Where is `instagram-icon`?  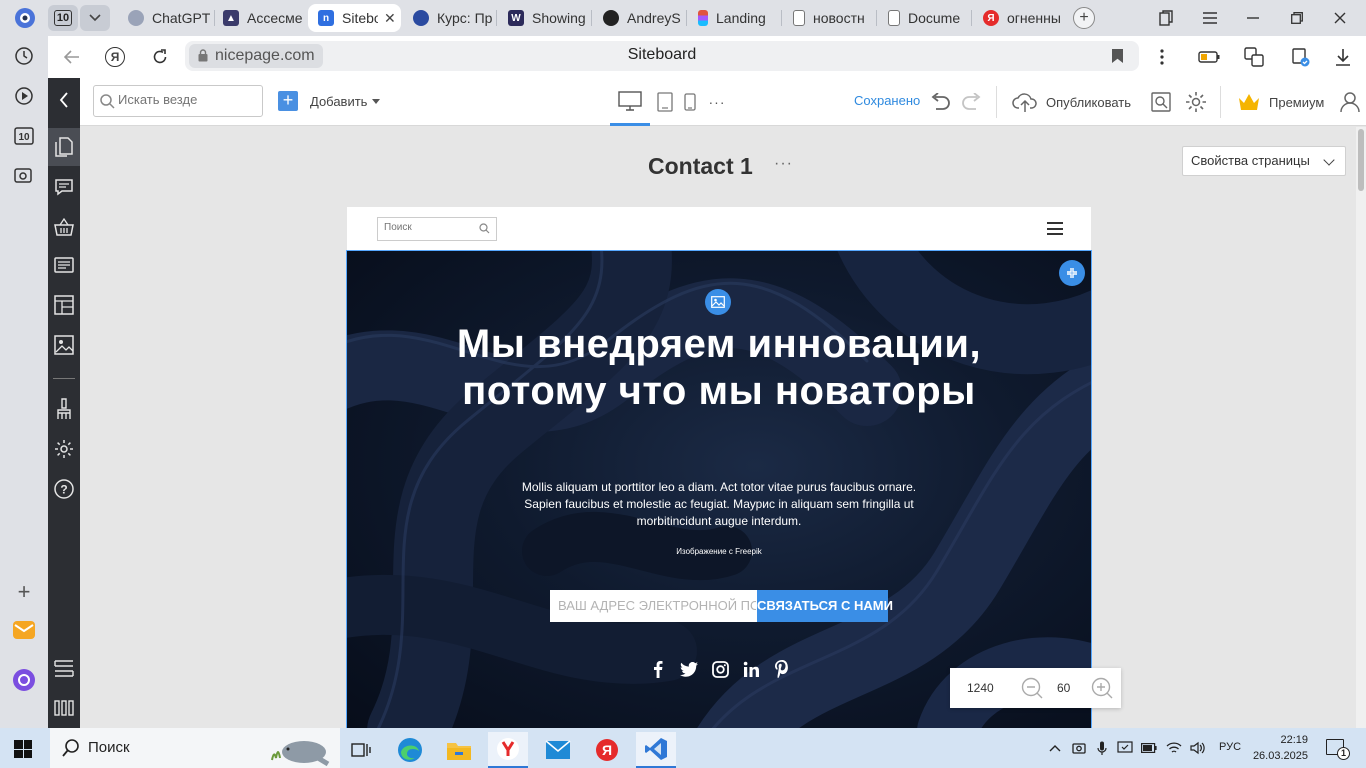 instagram-icon is located at coordinates (720, 669).